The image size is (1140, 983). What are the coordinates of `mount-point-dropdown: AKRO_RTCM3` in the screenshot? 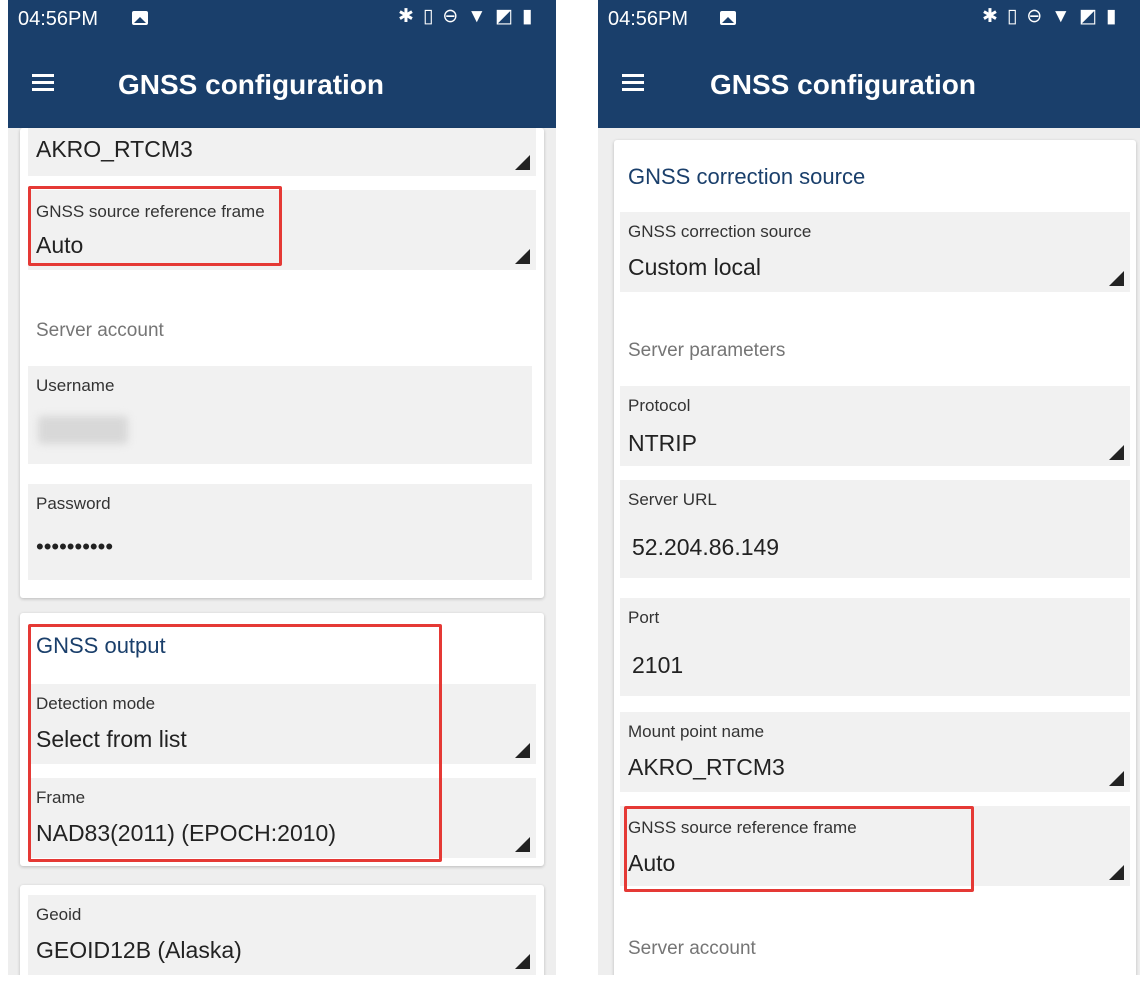 It's located at (282, 152).